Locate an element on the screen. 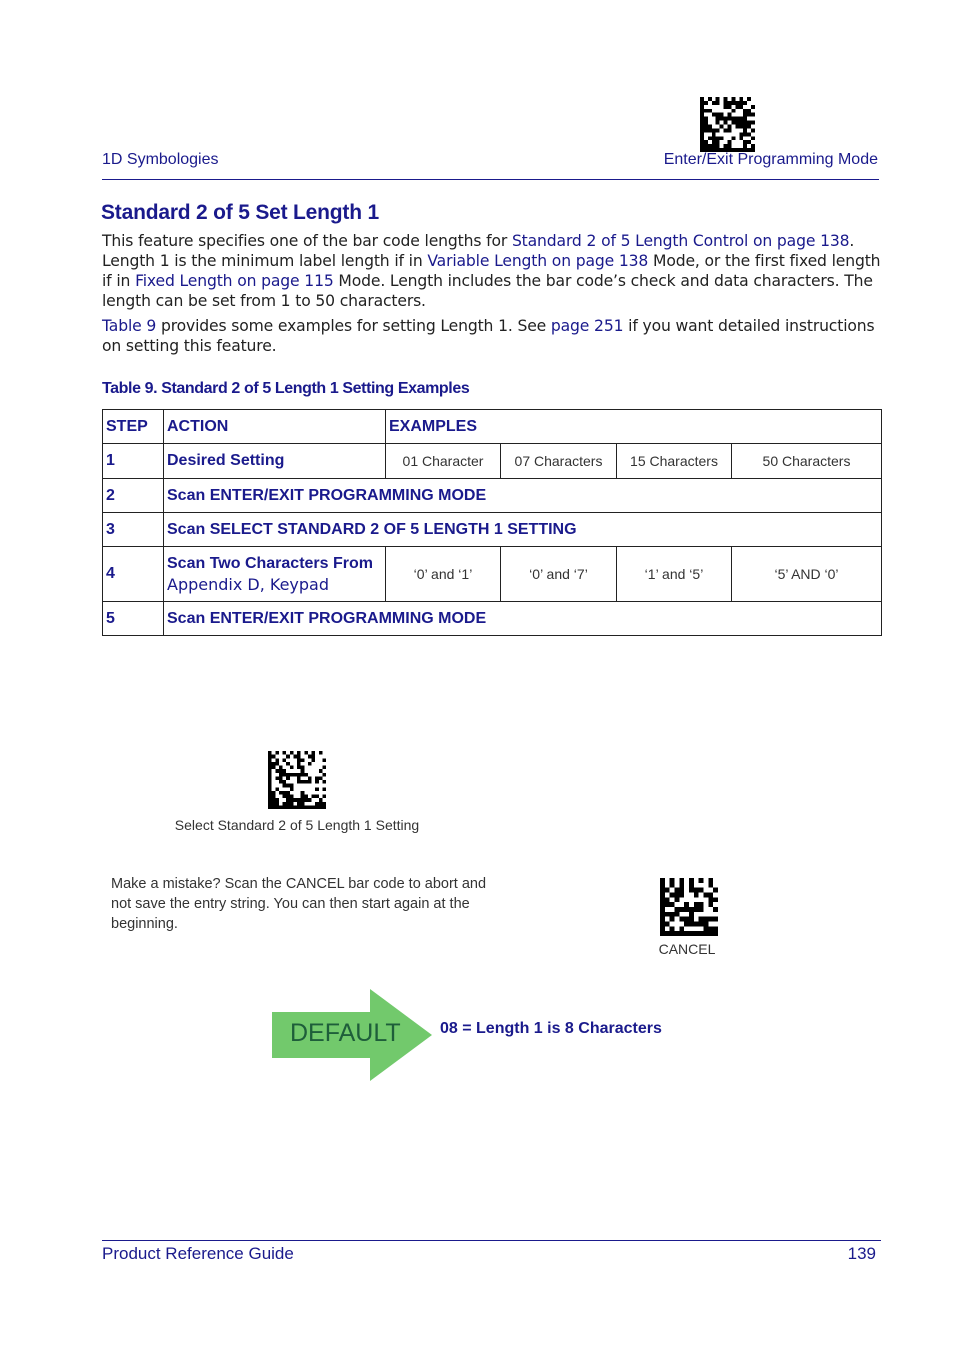  link-page-251: page 251 is located at coordinates (587, 326).